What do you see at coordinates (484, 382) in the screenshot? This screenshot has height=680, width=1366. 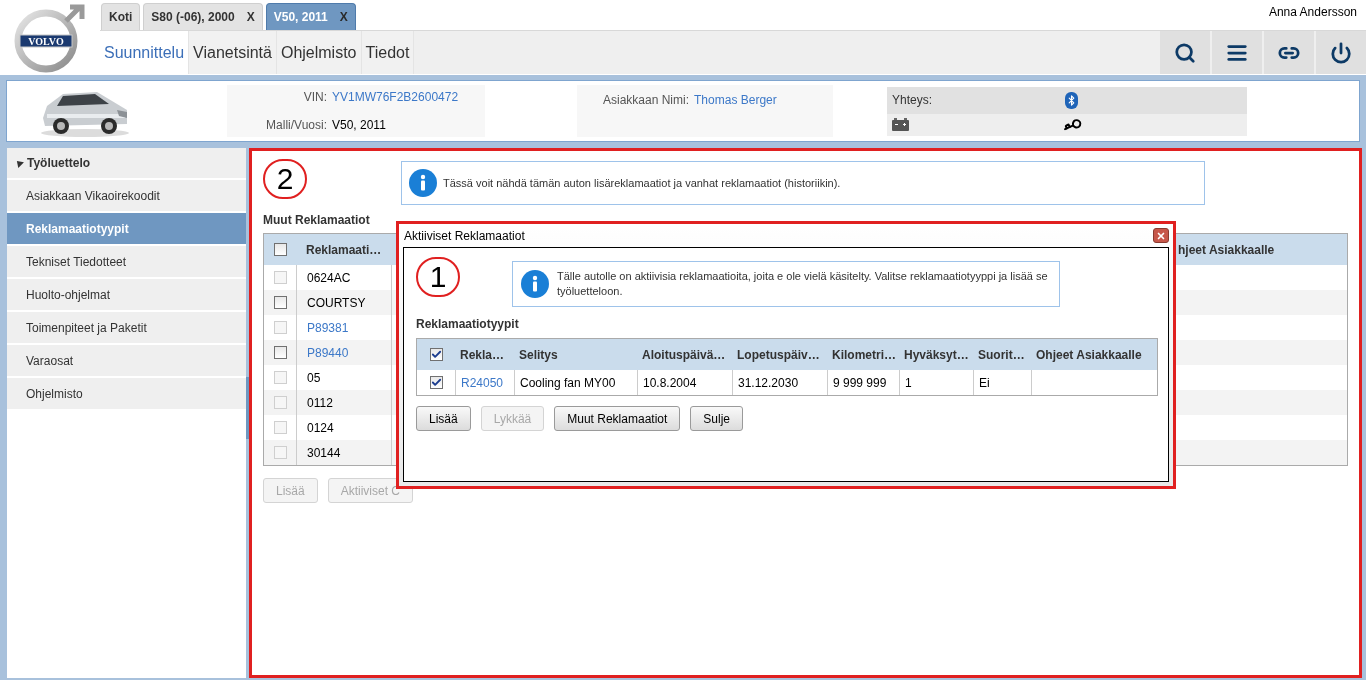 I see `table-cell: R24050` at bounding box center [484, 382].